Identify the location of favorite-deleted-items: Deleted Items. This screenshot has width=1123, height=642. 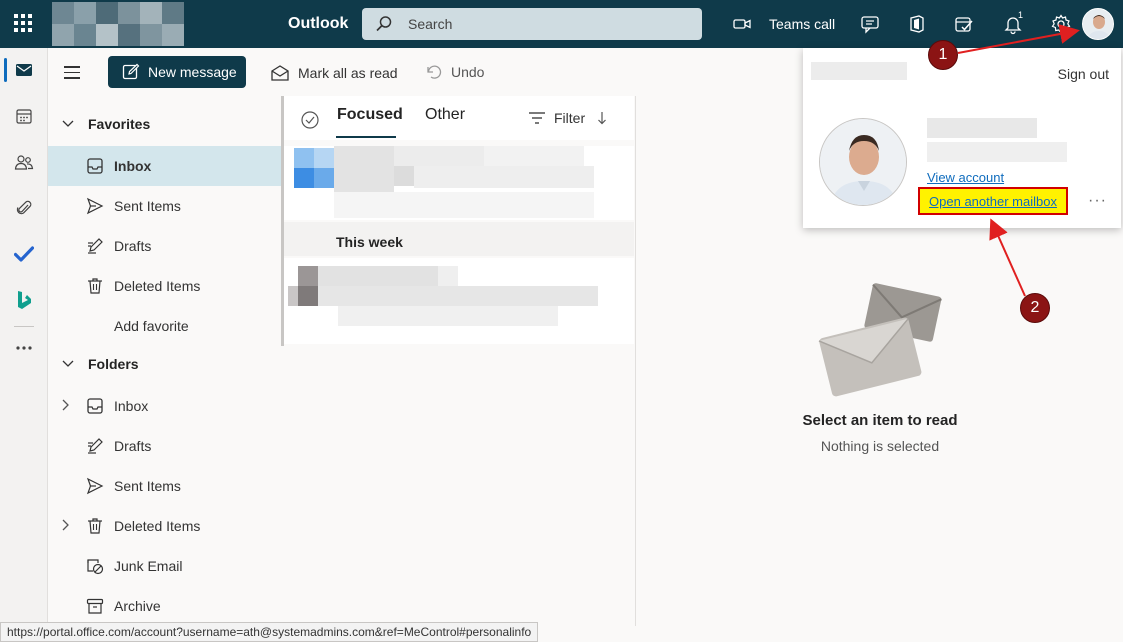
(165, 286).